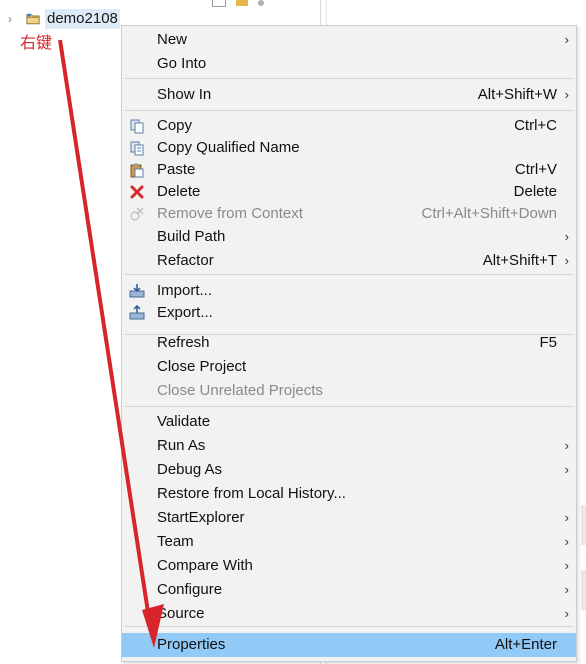 This screenshot has width=586, height=664. I want to click on menu-item-label: Show In, so click(184, 94).